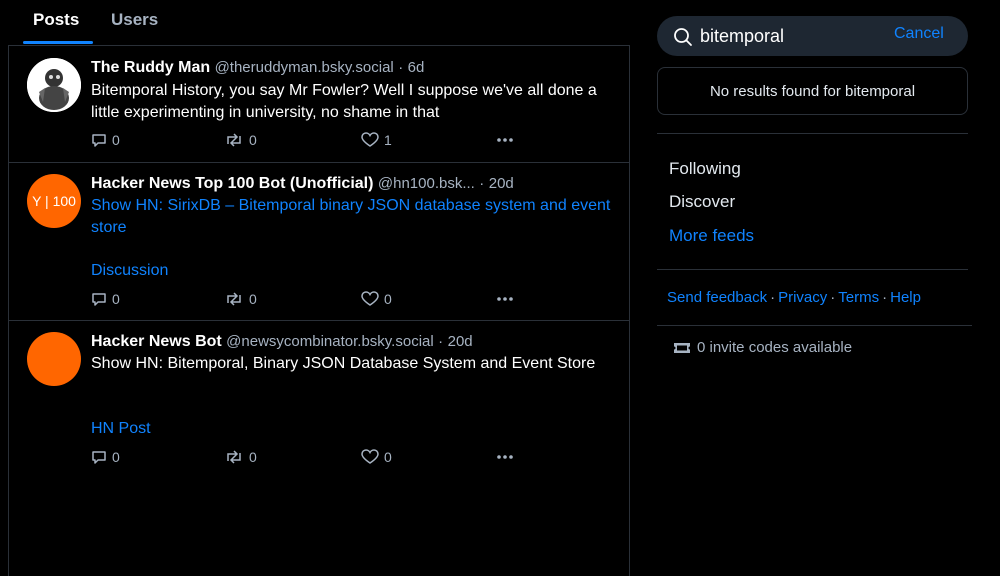 The image size is (1000, 576). I want to click on search-input, so click(792, 36).